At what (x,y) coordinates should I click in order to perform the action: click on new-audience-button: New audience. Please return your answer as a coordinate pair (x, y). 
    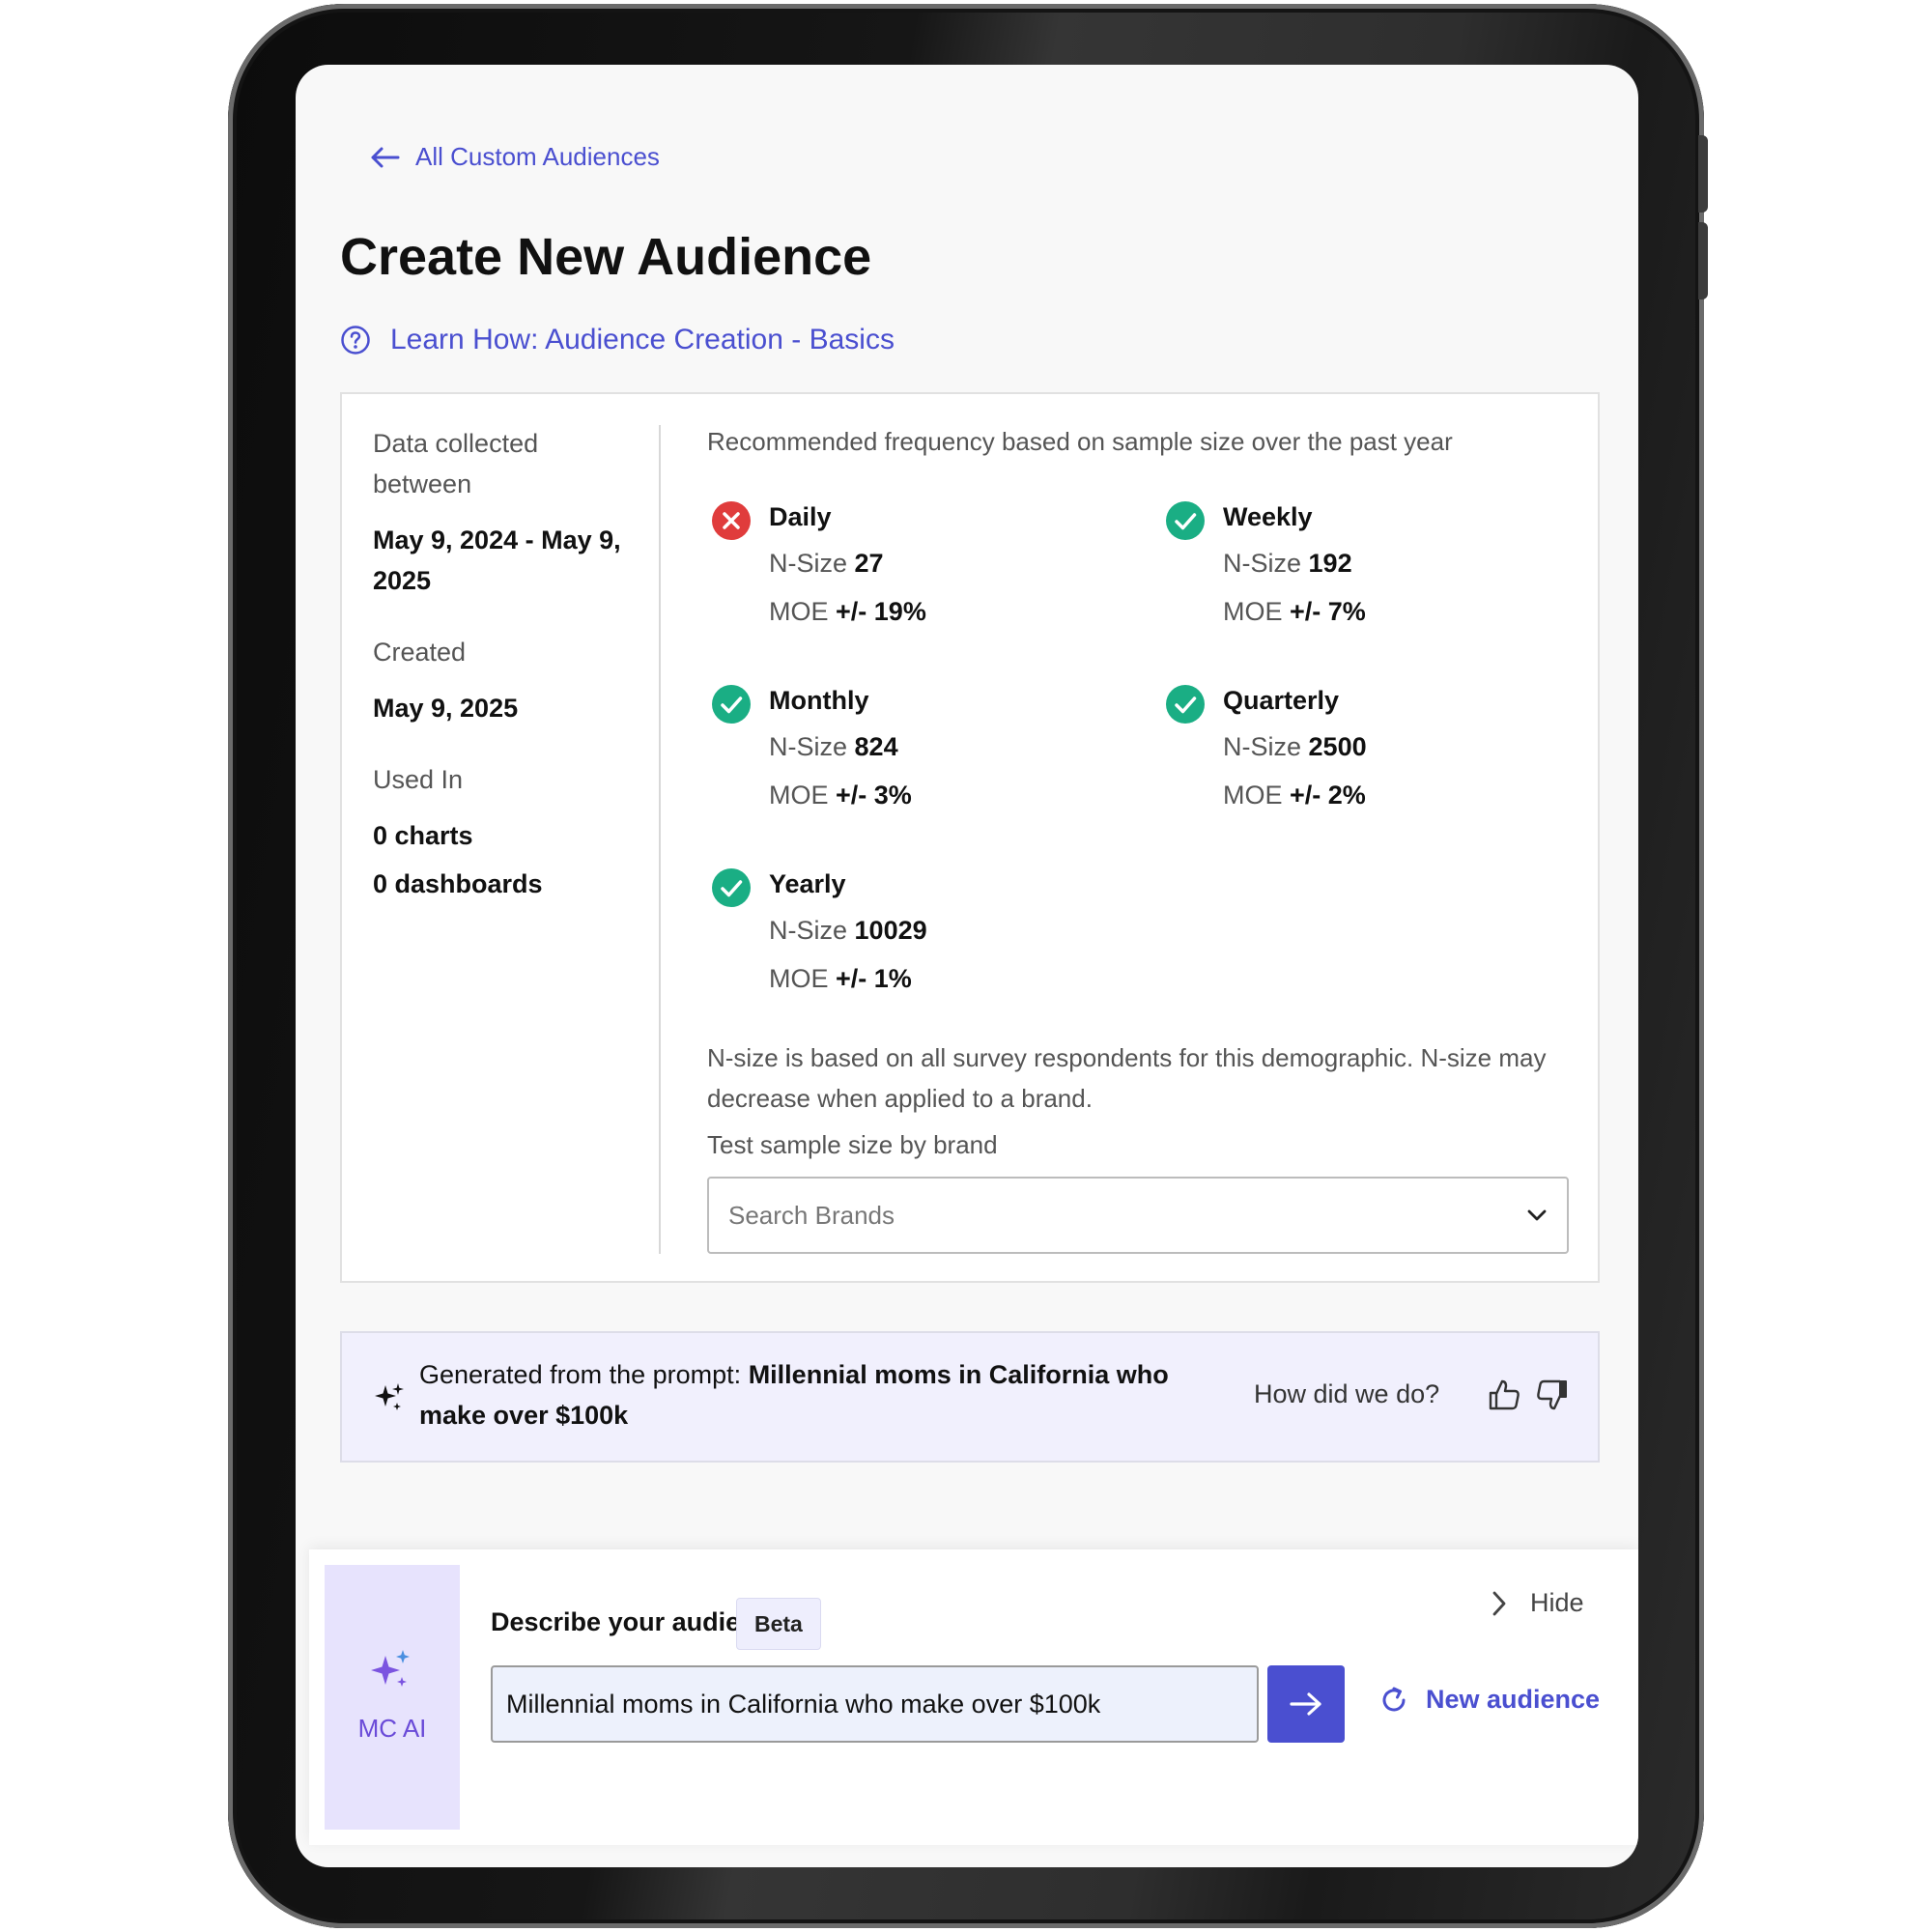
    Looking at the image, I should click on (1489, 1700).